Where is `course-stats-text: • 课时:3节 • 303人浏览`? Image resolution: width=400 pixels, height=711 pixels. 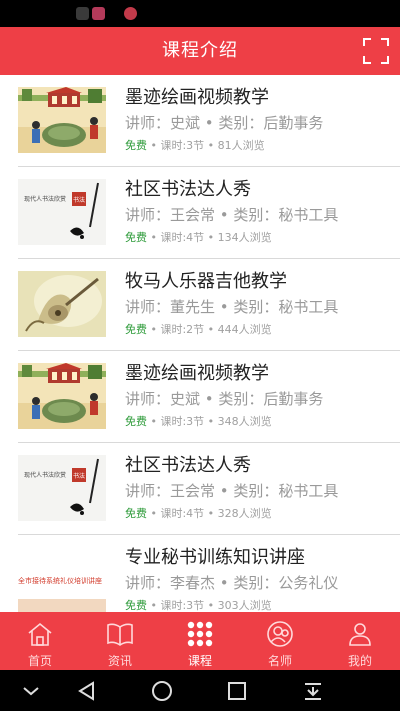 course-stats-text: • 课时:3节 • 303人浏览 is located at coordinates (209, 605).